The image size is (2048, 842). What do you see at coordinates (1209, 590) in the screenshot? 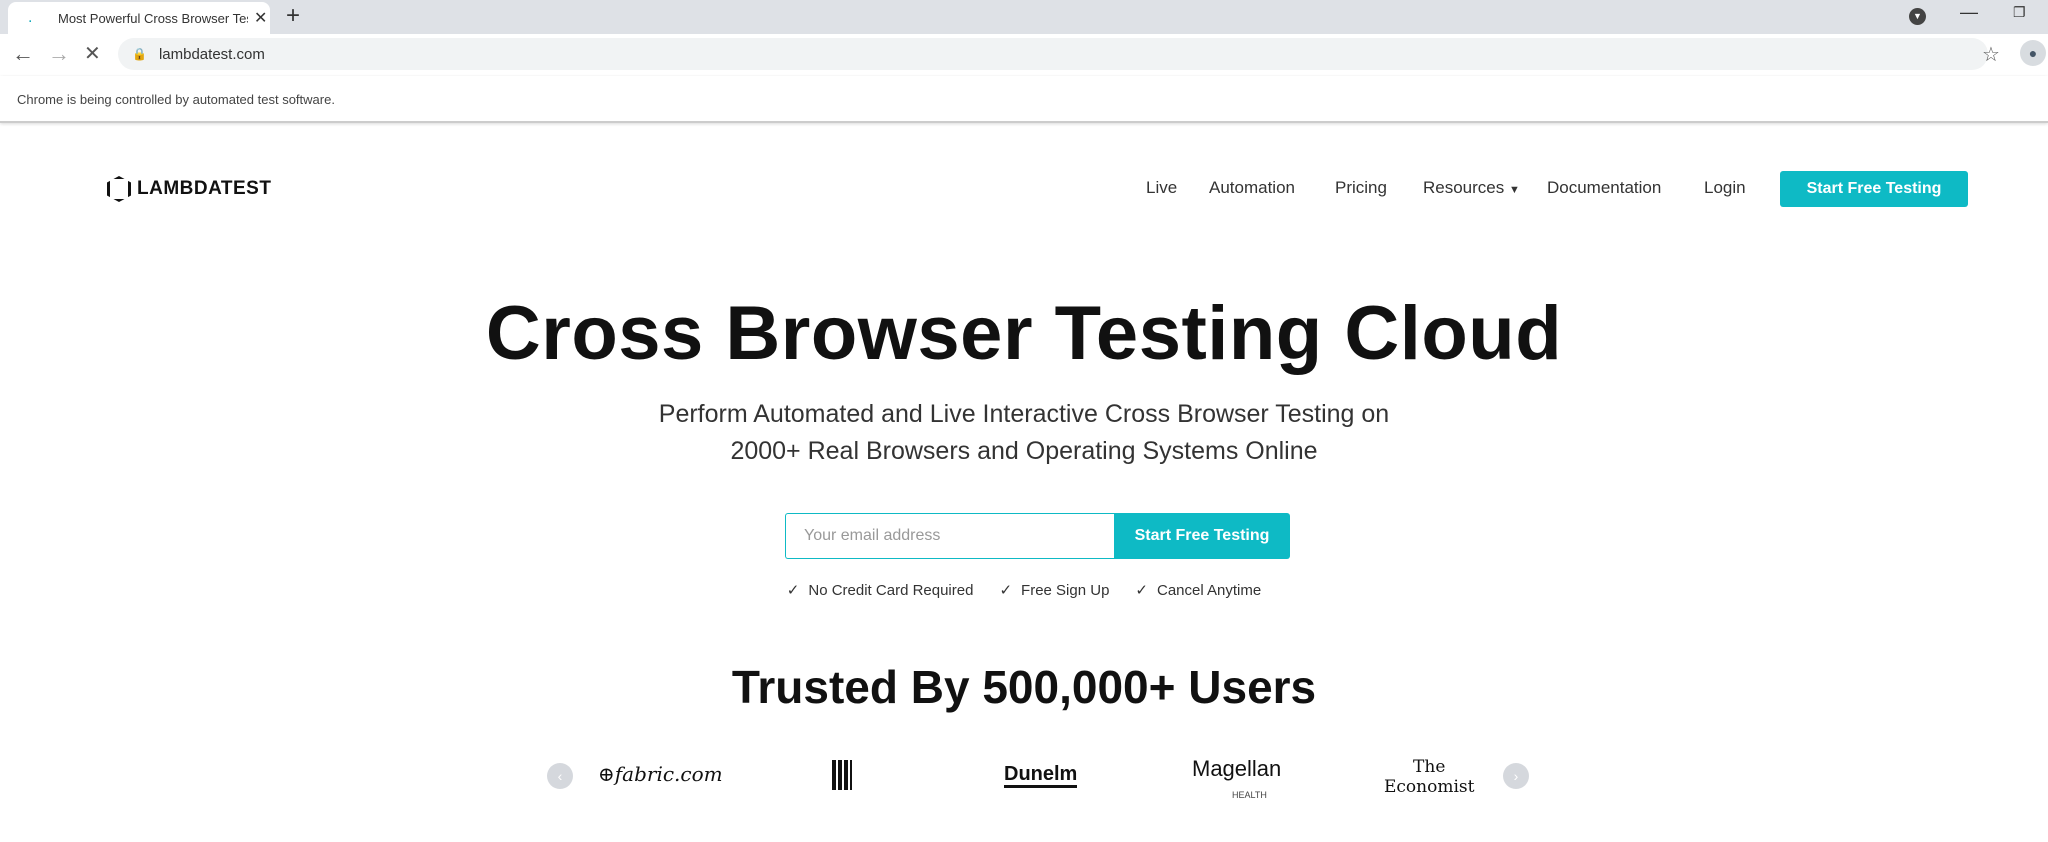
I see `check-label: Cancel Anytime` at bounding box center [1209, 590].